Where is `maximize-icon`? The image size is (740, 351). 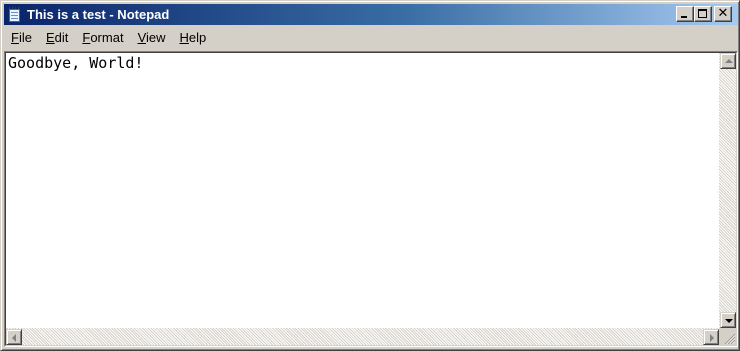
maximize-icon is located at coordinates (702, 13).